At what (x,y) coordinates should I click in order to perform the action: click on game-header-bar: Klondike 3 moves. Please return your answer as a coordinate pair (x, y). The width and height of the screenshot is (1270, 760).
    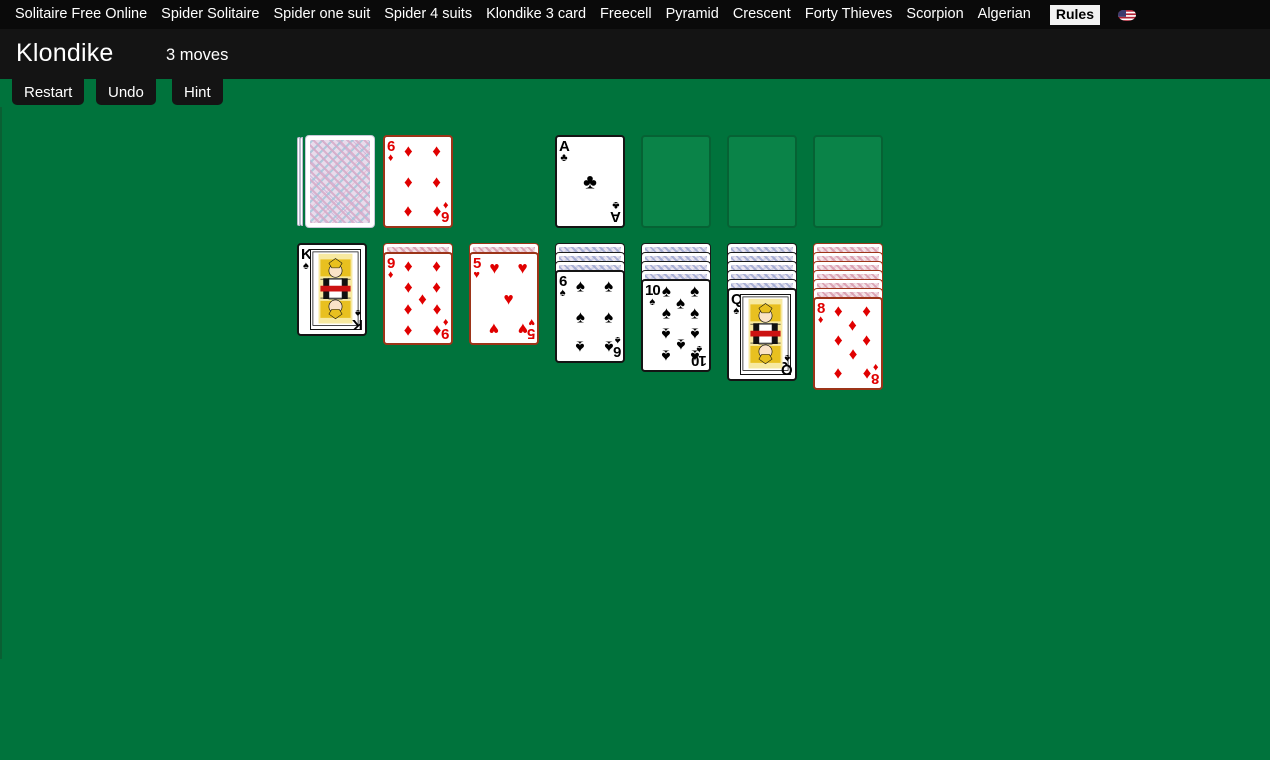
    Looking at the image, I should click on (635, 54).